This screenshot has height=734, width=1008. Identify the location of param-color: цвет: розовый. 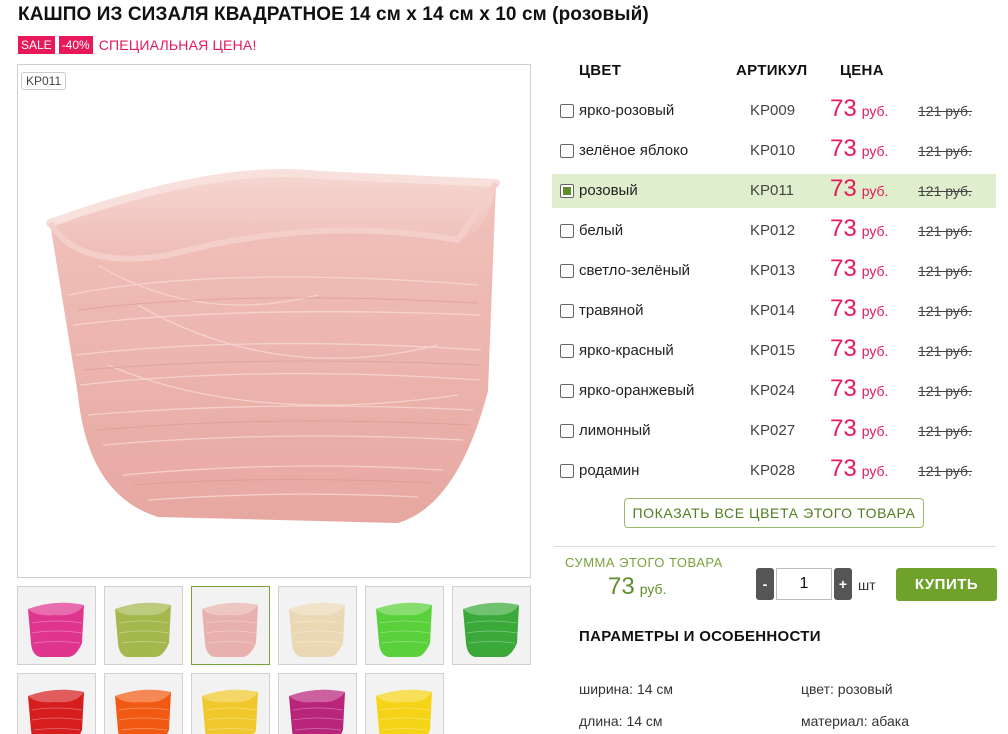
(847, 689).